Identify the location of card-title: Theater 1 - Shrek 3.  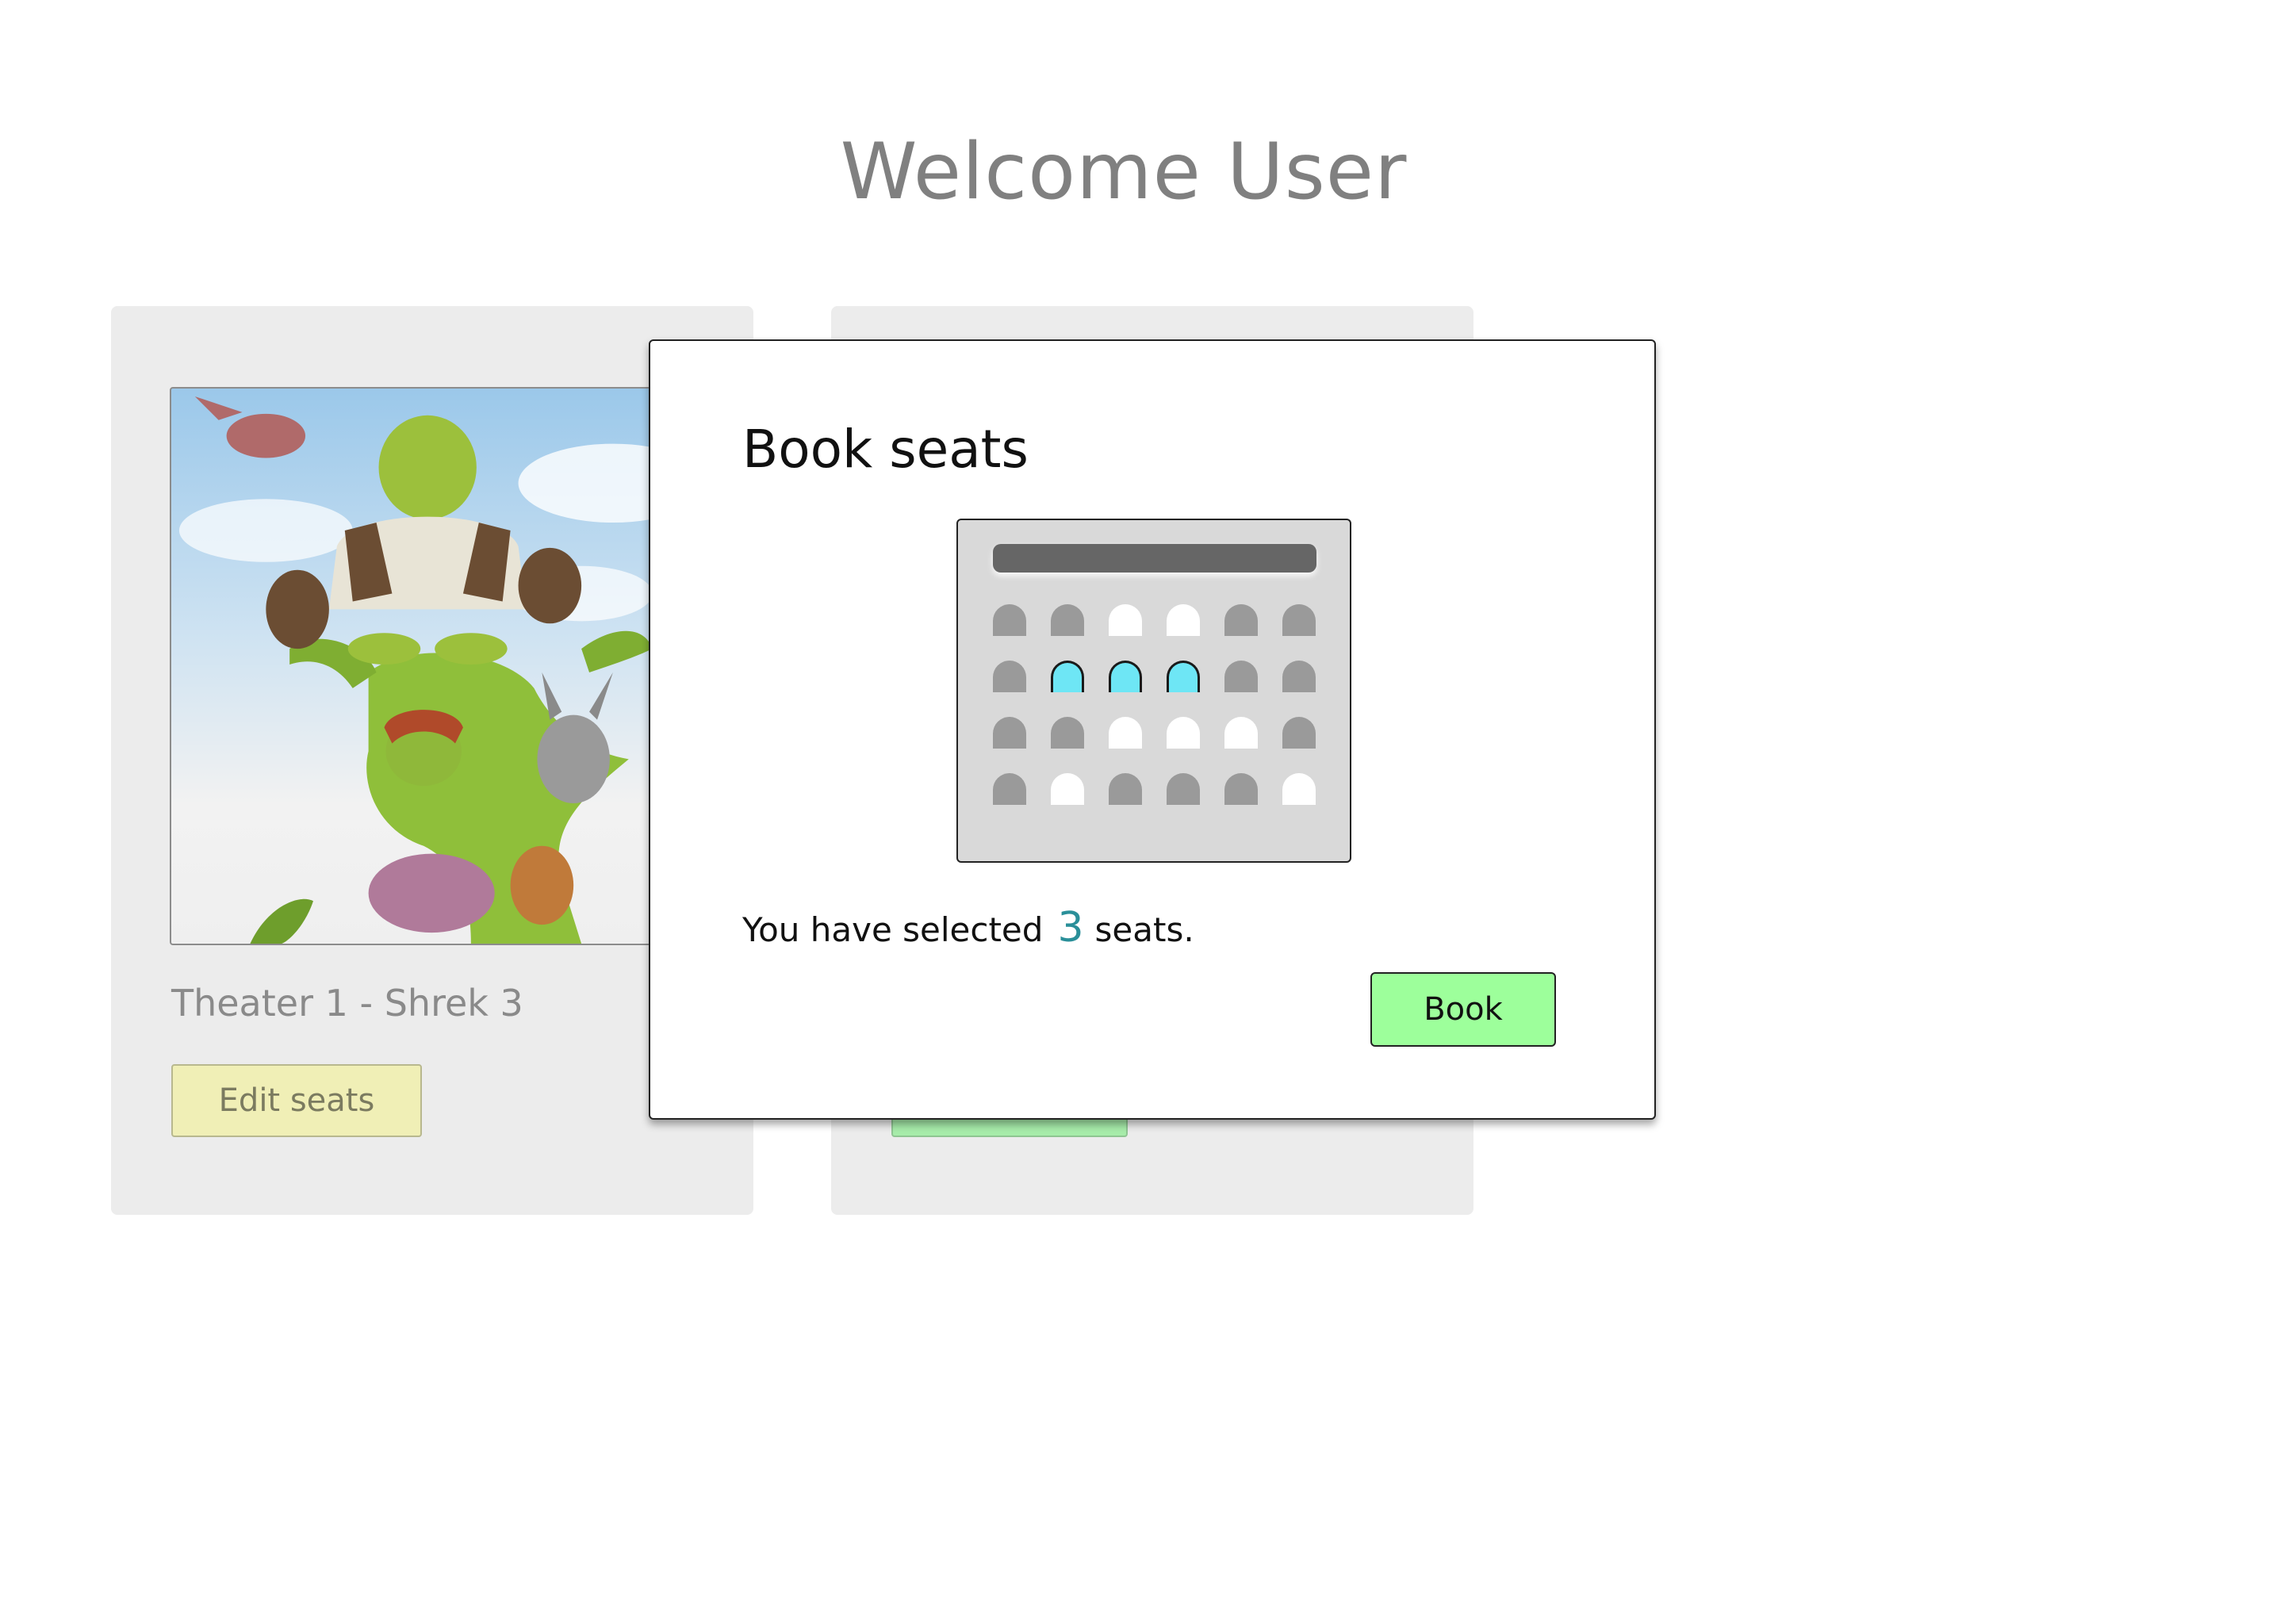
(347, 1003).